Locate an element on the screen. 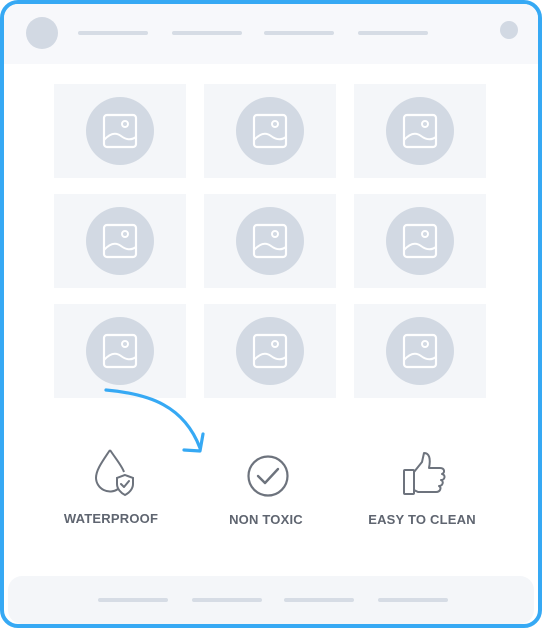  check-circle-icon is located at coordinates (268, 476).